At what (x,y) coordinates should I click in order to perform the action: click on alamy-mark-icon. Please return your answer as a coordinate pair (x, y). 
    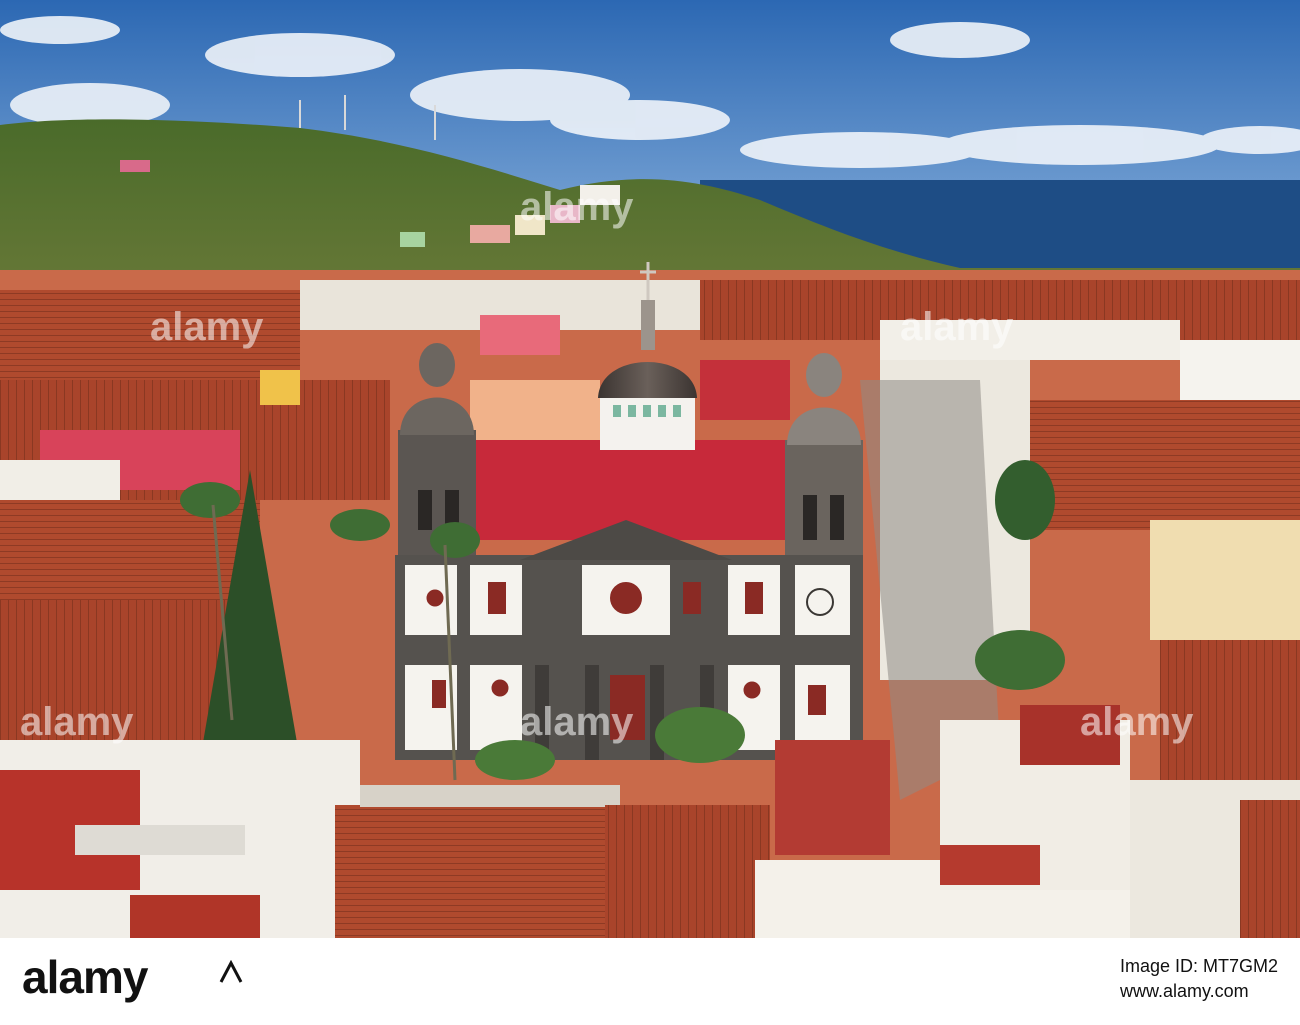
    Looking at the image, I should click on (231, 971).